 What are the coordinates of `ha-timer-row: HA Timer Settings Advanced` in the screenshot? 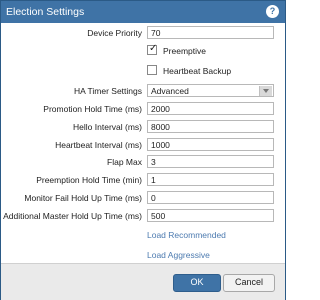 It's located at (143, 91).